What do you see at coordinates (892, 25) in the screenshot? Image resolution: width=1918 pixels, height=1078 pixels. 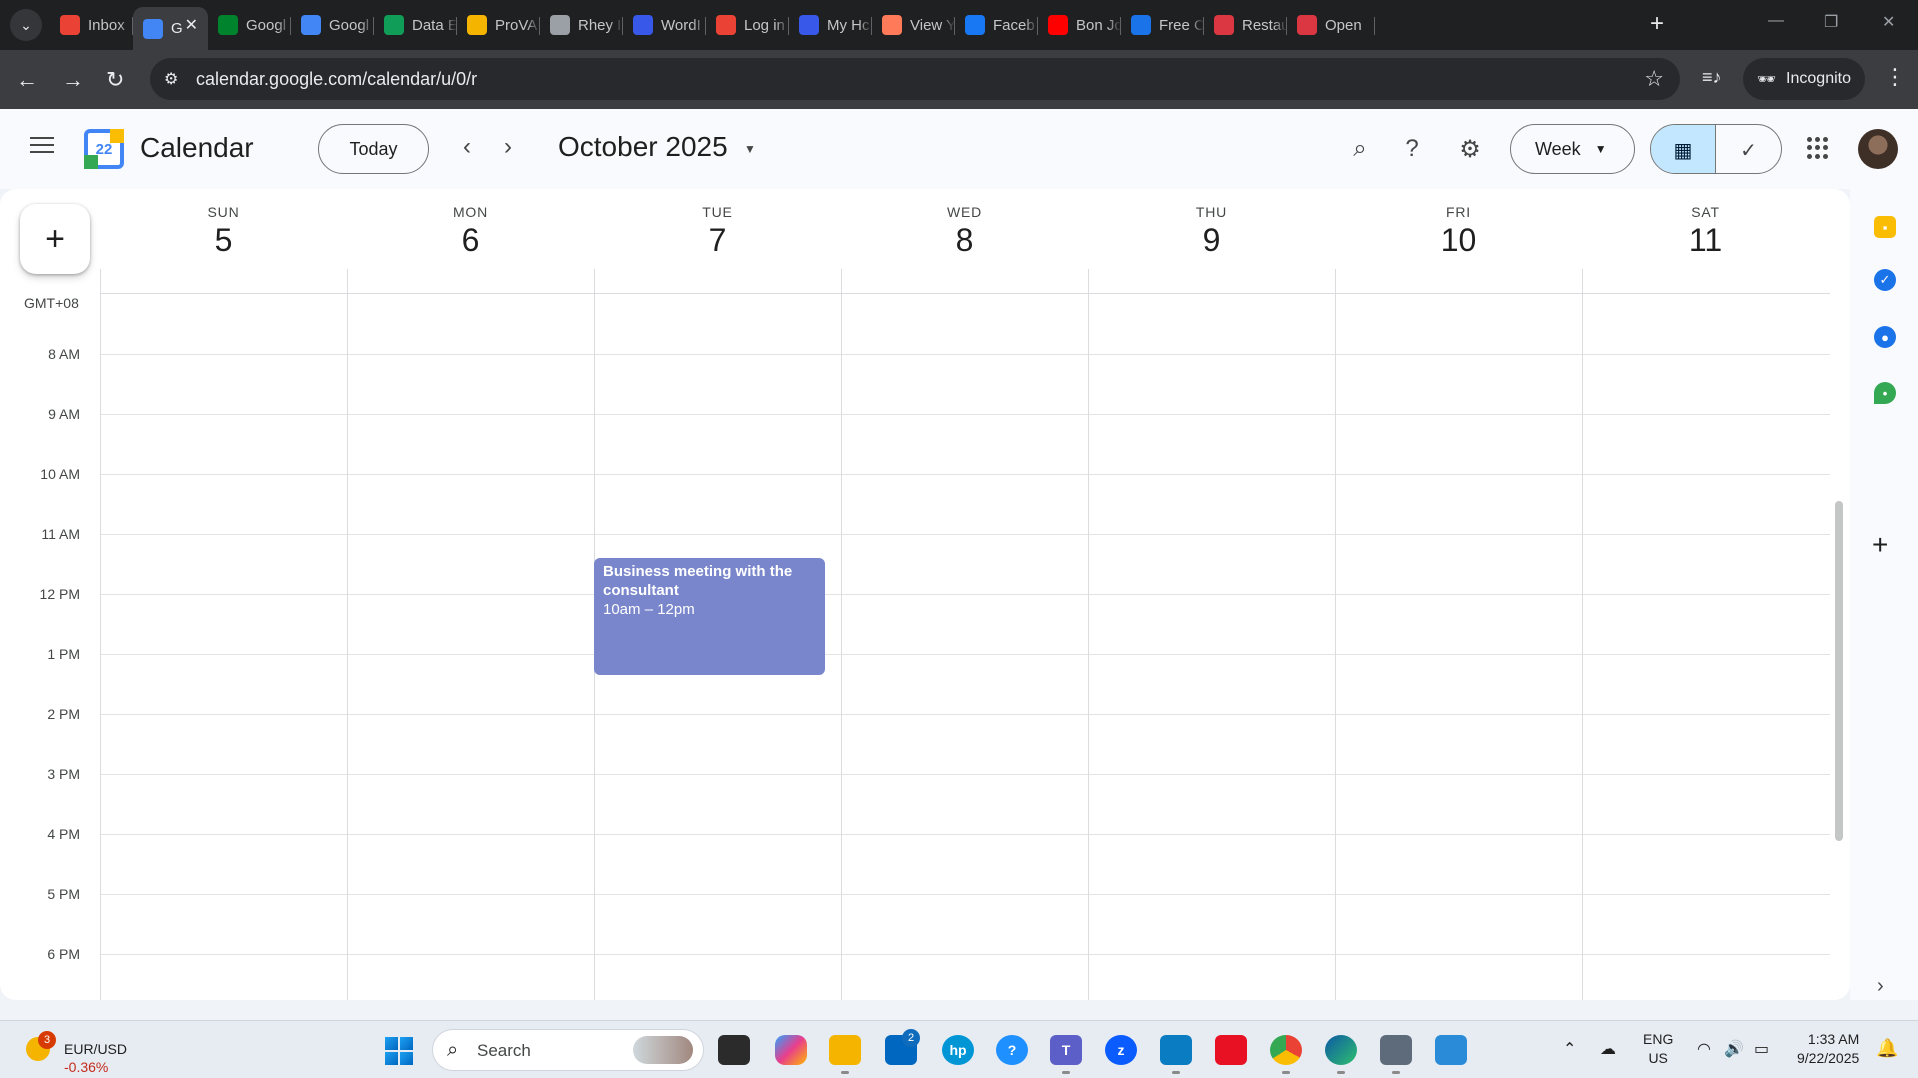 I see `view-icon` at bounding box center [892, 25].